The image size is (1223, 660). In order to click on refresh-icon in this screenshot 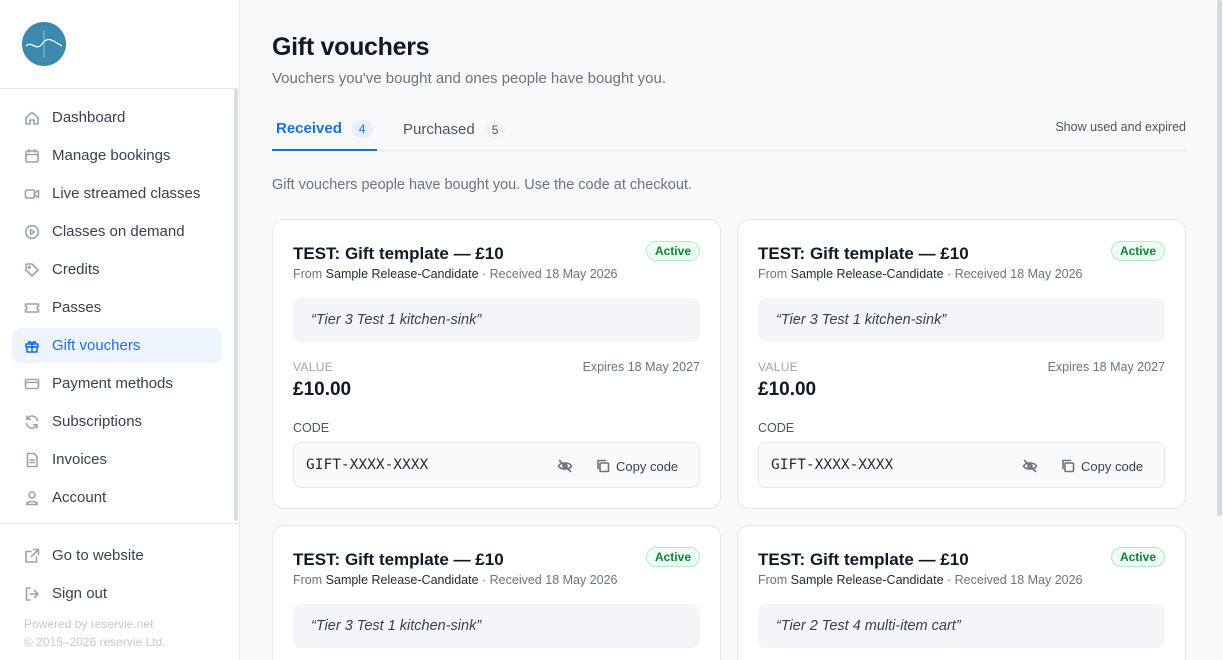, I will do `click(32, 422)`.